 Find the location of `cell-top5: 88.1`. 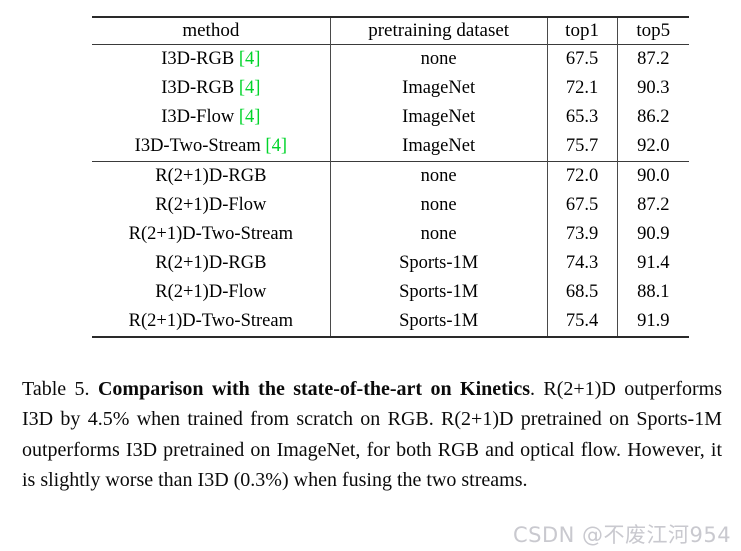

cell-top5: 88.1 is located at coordinates (652, 293).